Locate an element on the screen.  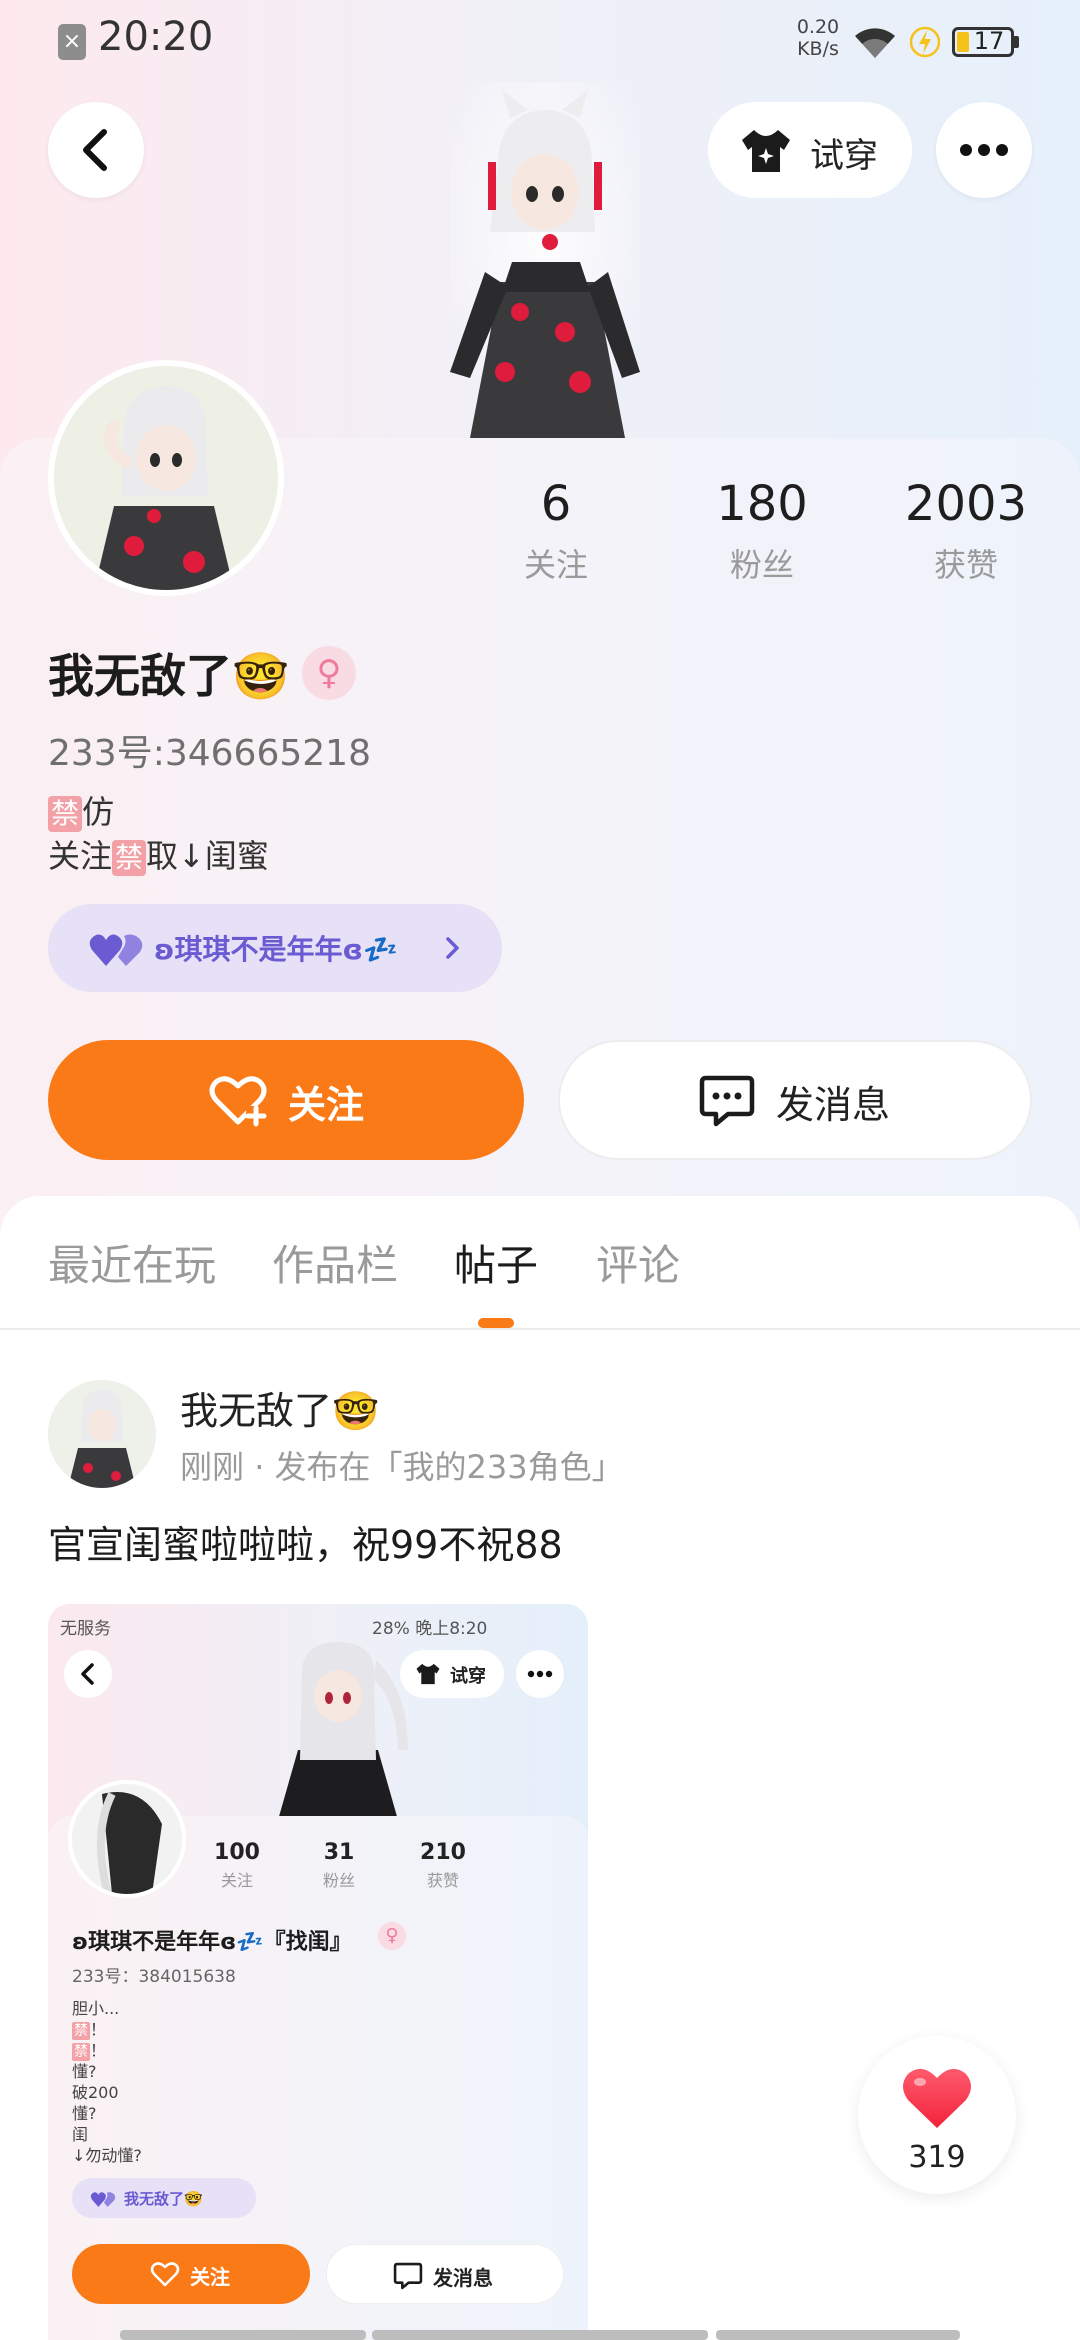
post-author-avatar is located at coordinates (102, 1434).